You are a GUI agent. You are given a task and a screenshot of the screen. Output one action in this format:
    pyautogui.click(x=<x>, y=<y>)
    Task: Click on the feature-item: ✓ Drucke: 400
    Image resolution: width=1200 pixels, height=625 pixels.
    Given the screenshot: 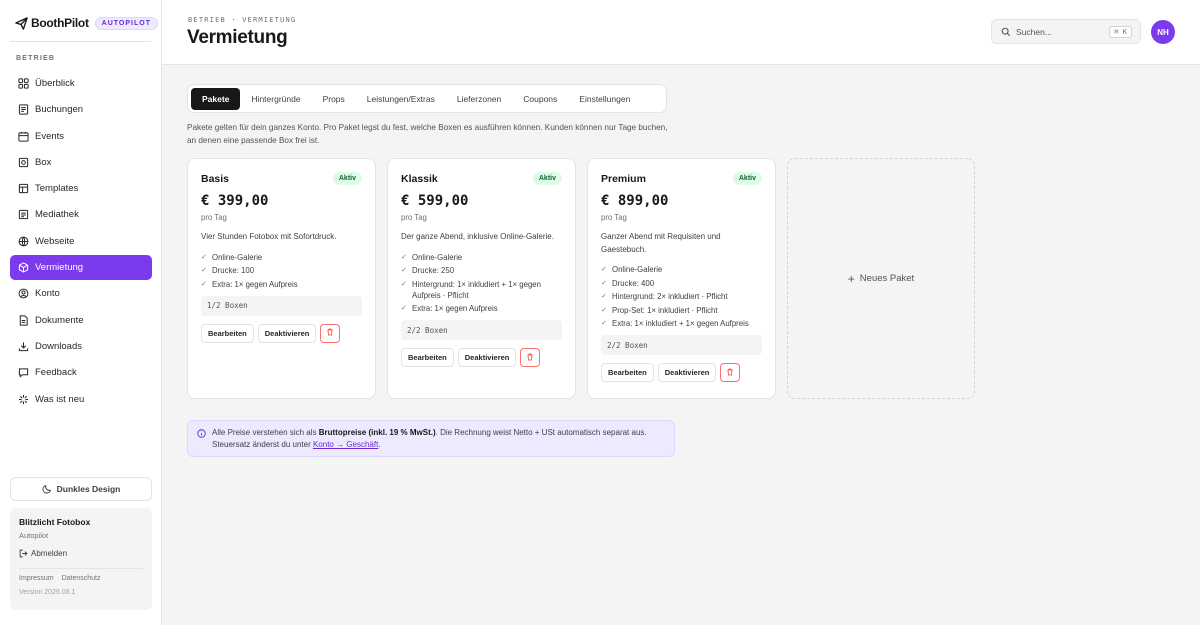 What is the action you would take?
    pyautogui.click(x=681, y=283)
    